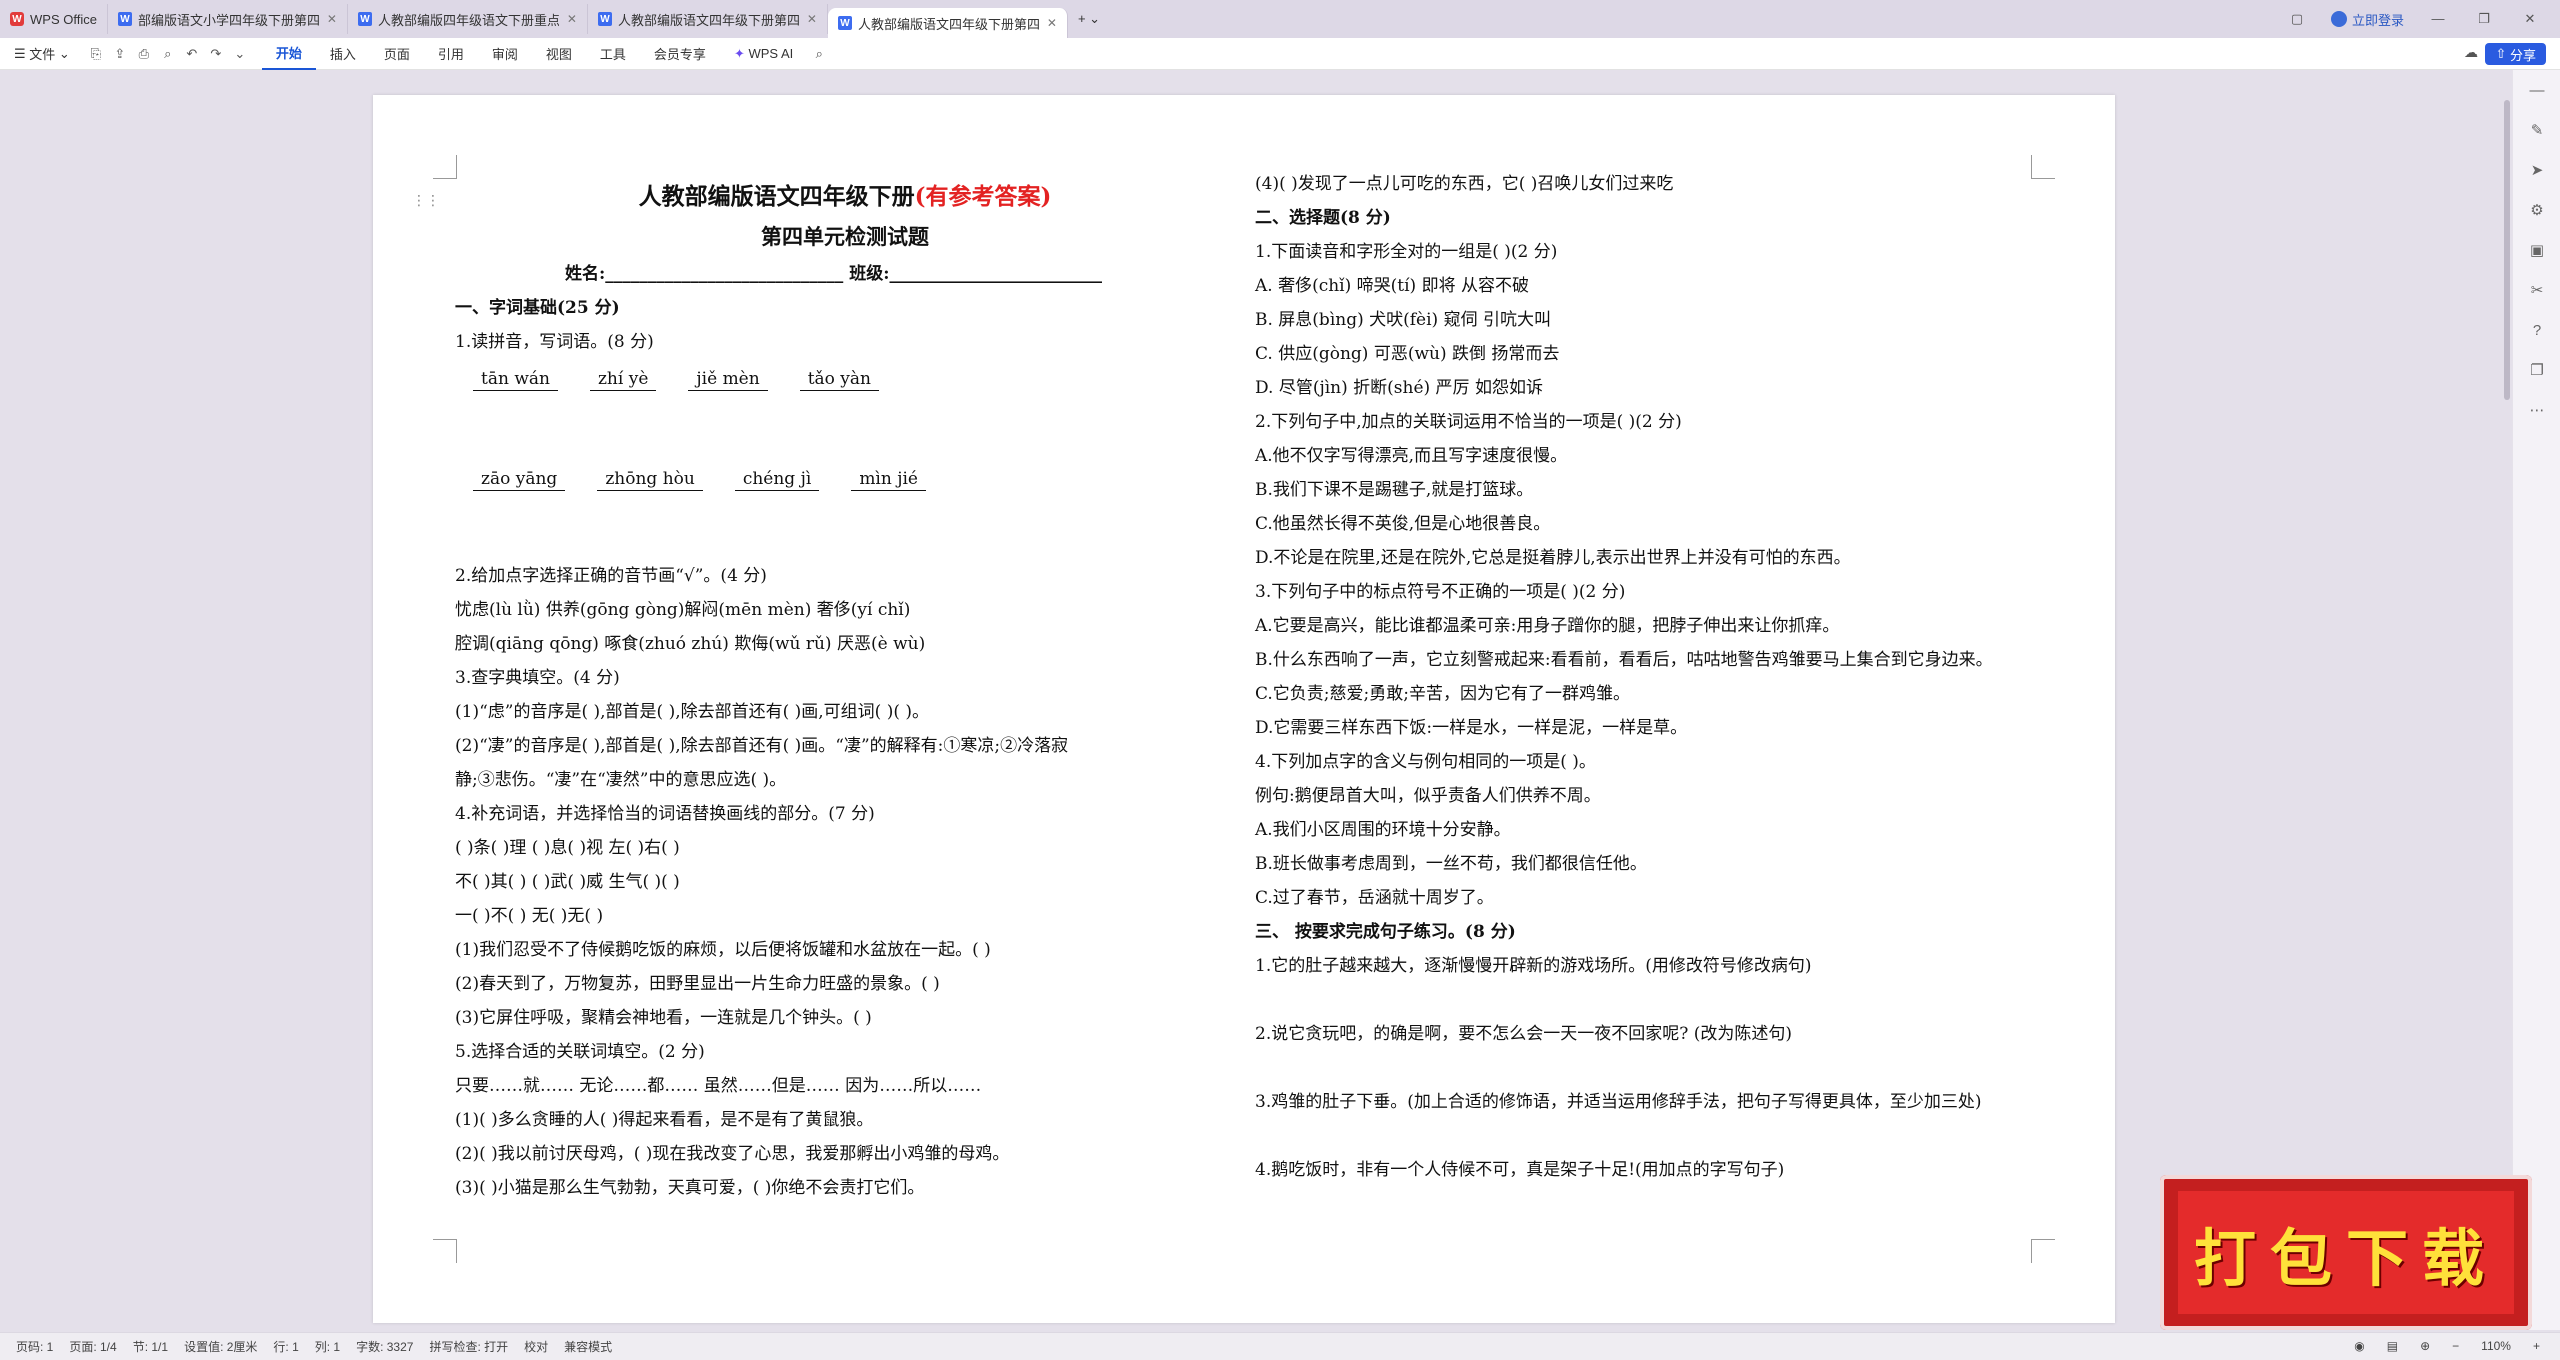 The width and height of the screenshot is (2560, 1360). I want to click on new-tab-icon: + ⌄, so click(1089, 19).